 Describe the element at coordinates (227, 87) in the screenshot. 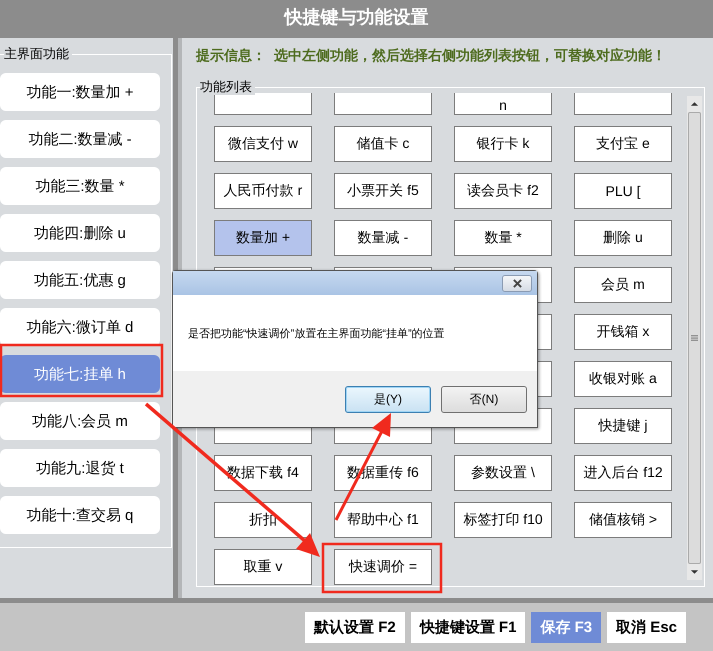

I see `group-title: 功能列表` at that location.